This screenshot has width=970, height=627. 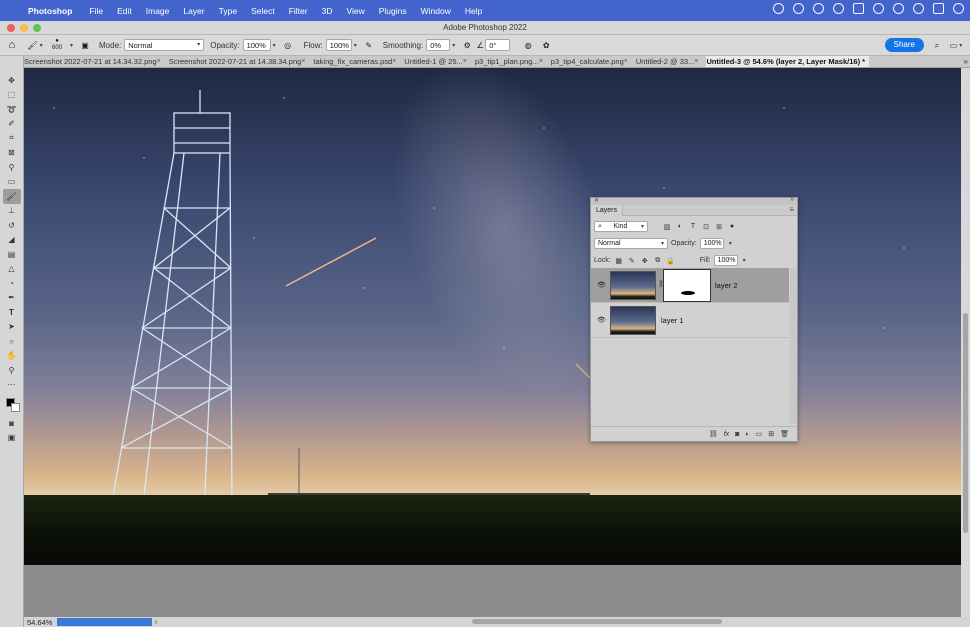 I want to click on background-color-swatch, so click(x=15, y=407).